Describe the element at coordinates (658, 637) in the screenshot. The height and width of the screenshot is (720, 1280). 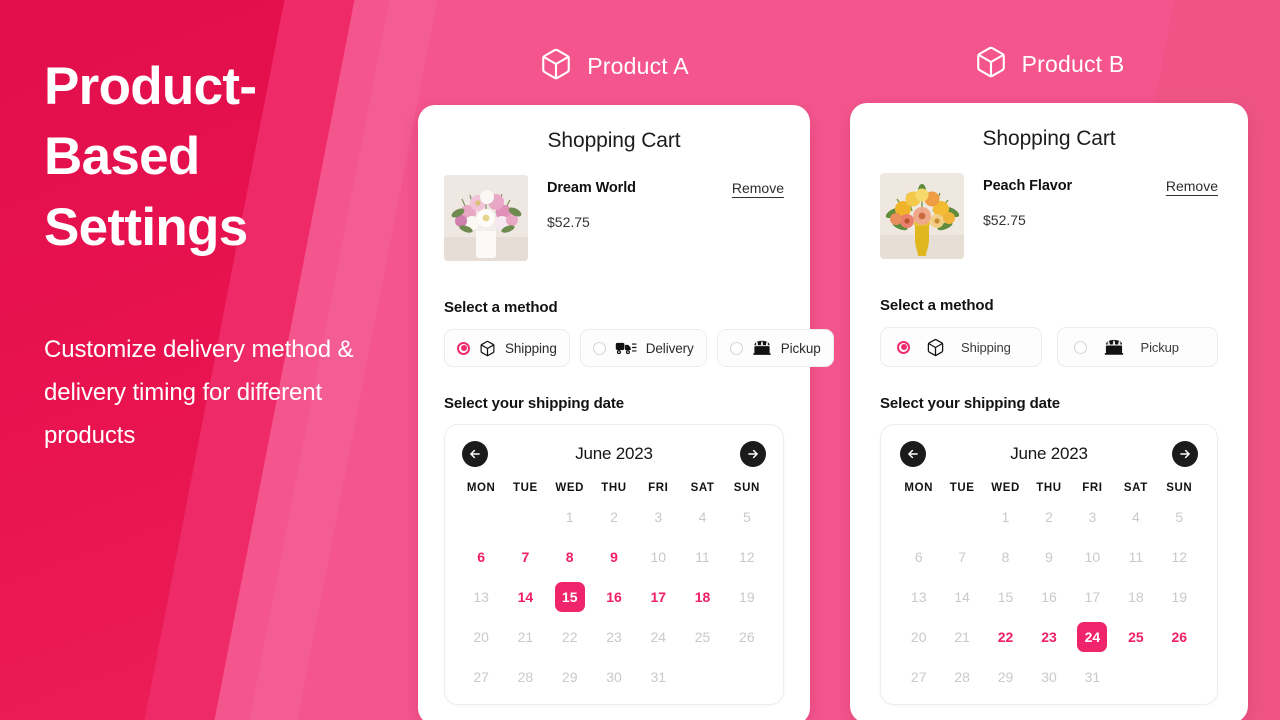
I see `calendar-day-disabled: 24` at that location.